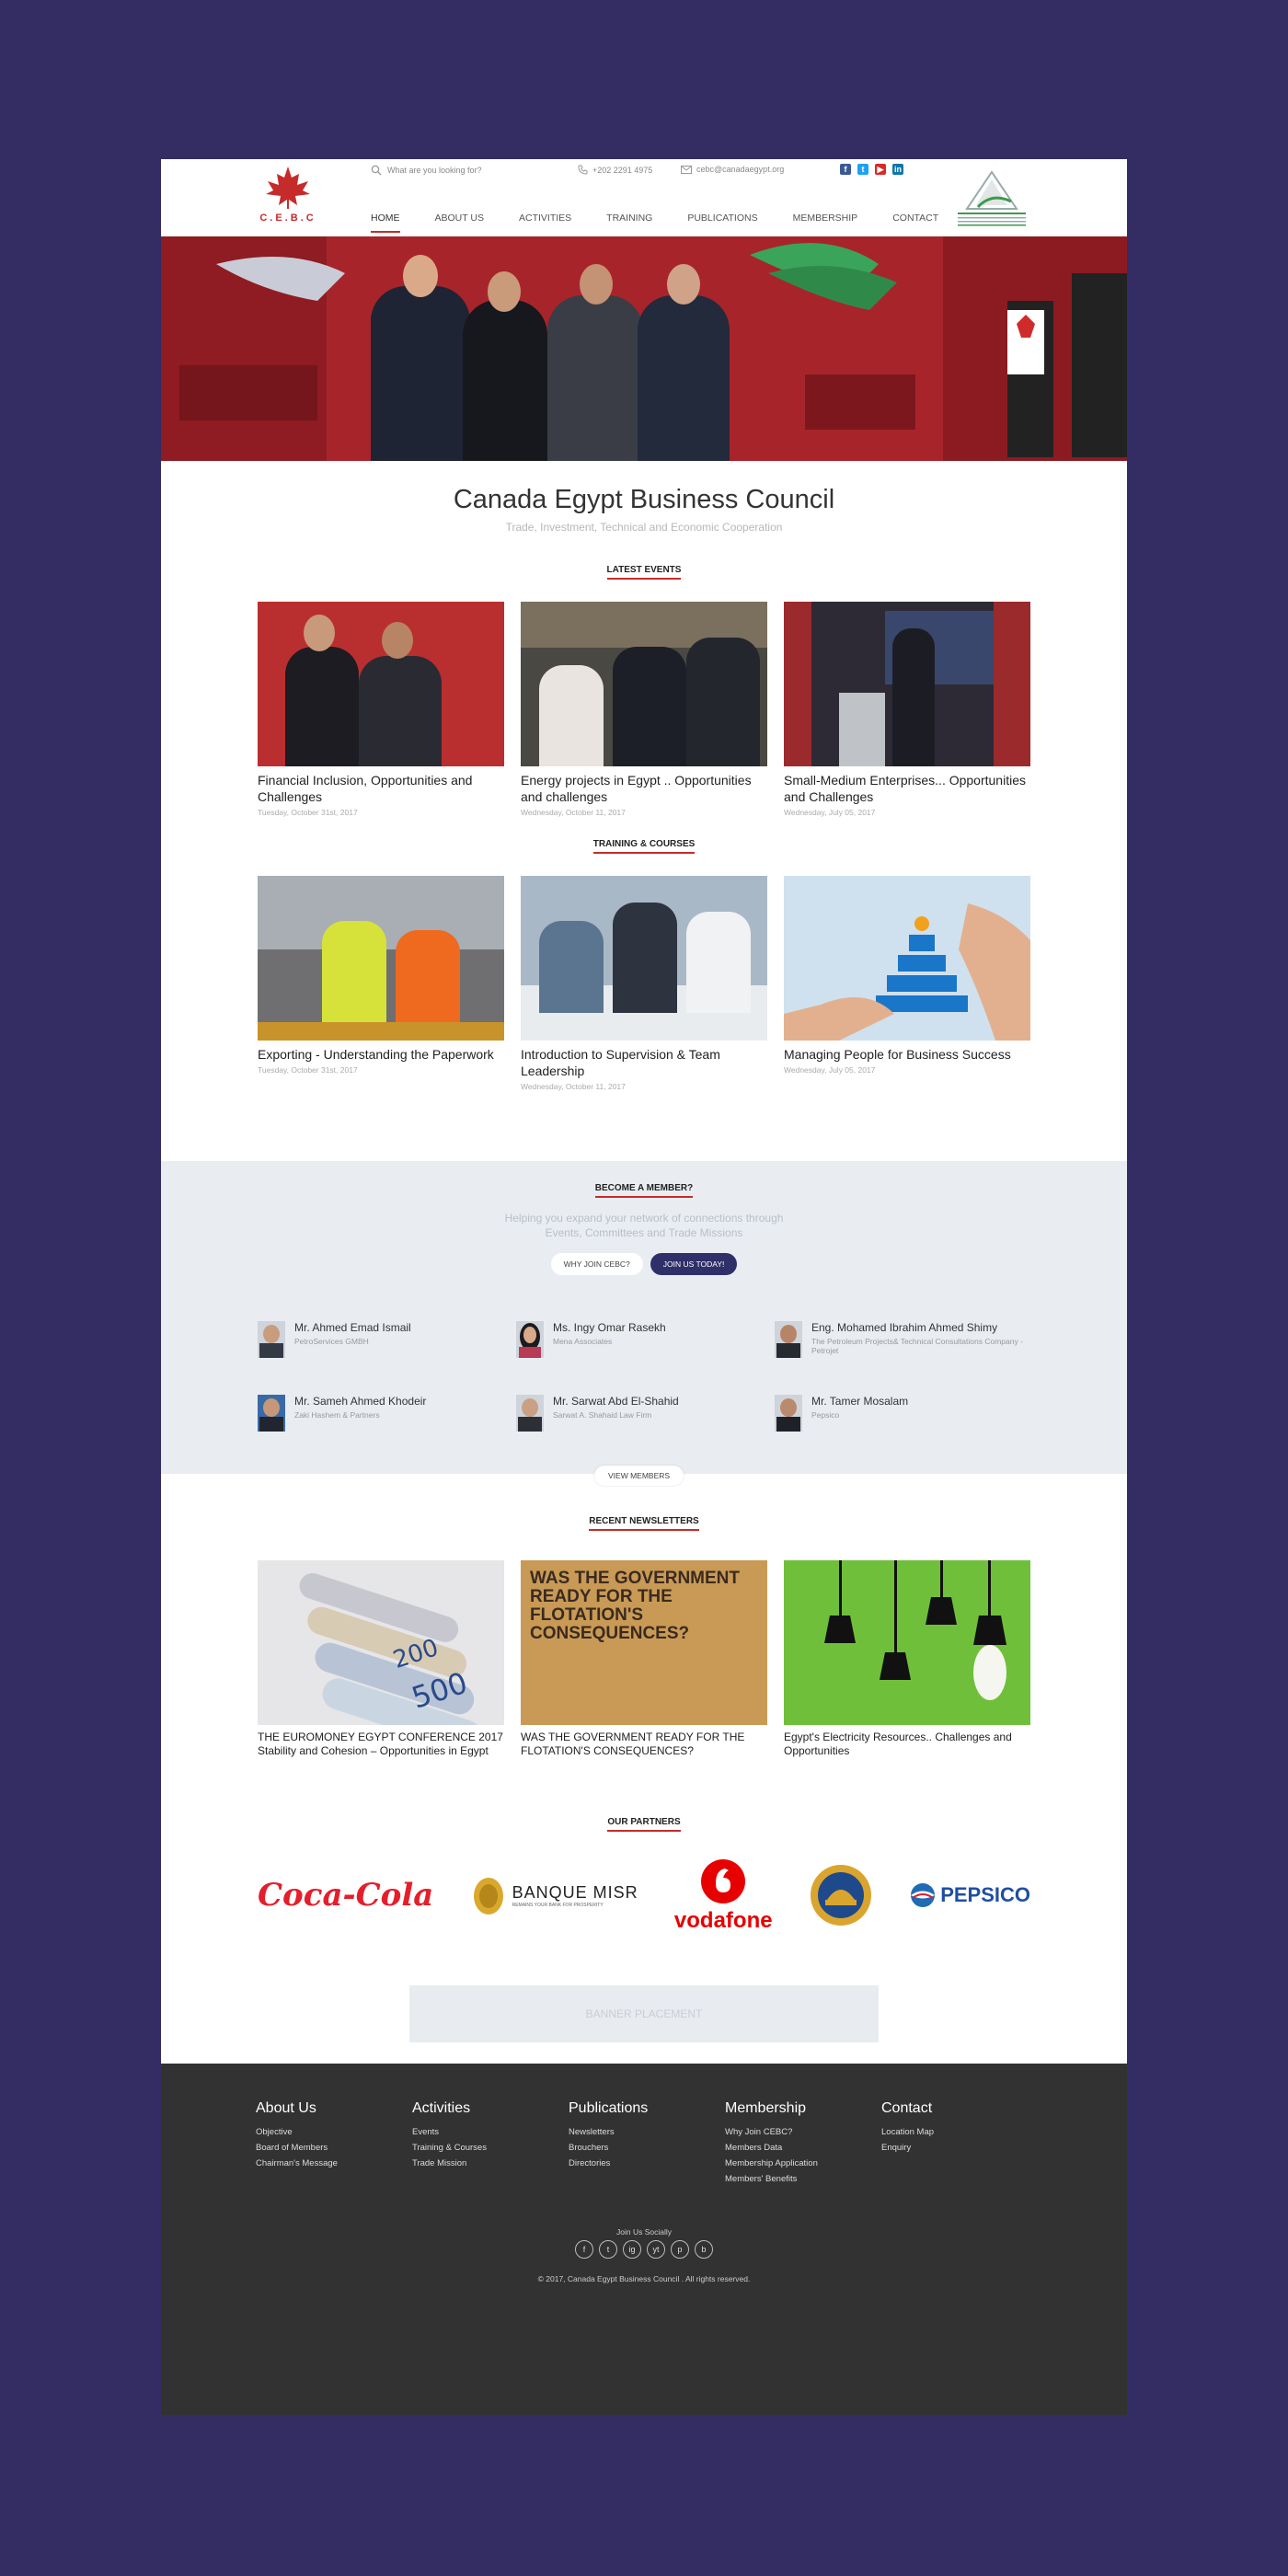  What do you see at coordinates (644, 348) in the screenshot?
I see `hero-image` at bounding box center [644, 348].